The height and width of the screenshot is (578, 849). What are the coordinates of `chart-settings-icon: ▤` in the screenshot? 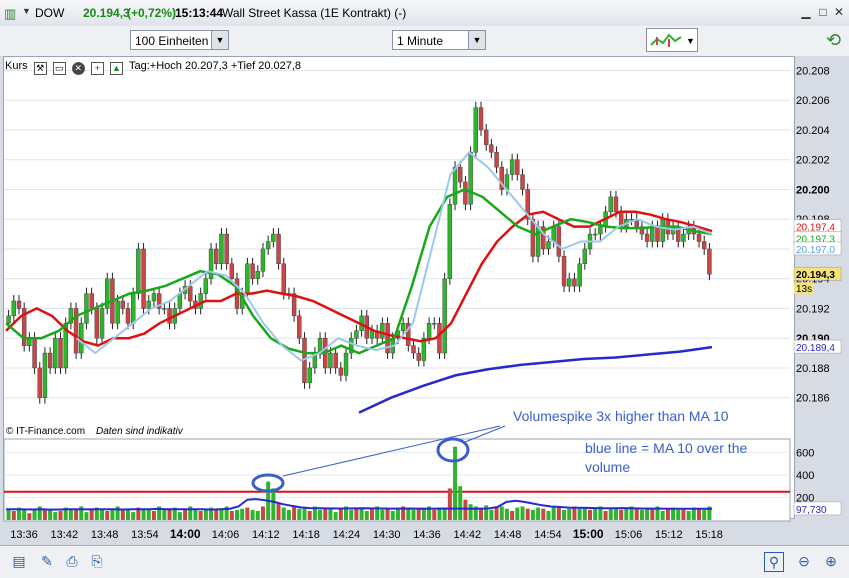 It's located at (19, 561).